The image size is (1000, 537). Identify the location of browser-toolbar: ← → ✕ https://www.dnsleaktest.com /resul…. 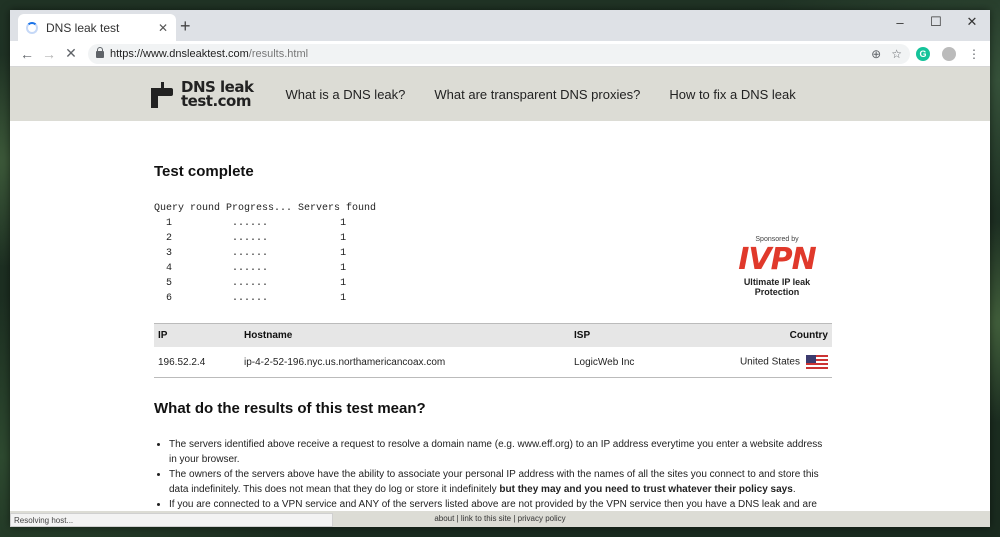
(500, 54).